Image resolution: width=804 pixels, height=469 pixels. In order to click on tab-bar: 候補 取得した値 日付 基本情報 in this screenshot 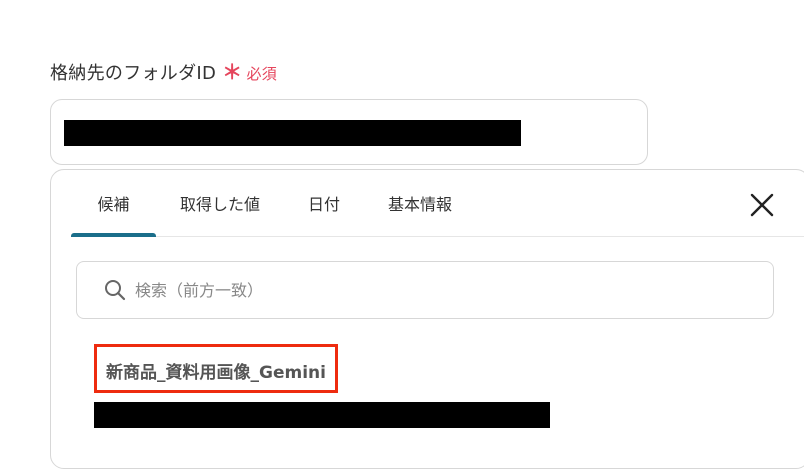, I will do `click(437, 203)`.